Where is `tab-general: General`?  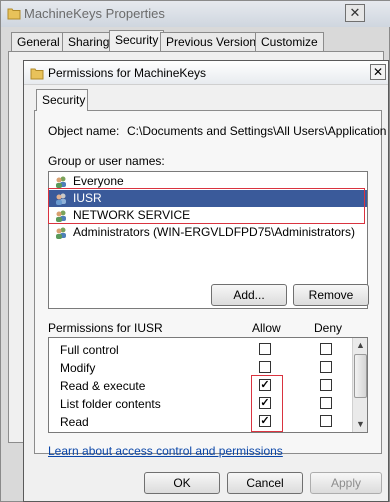
tab-general: General is located at coordinates (38, 42).